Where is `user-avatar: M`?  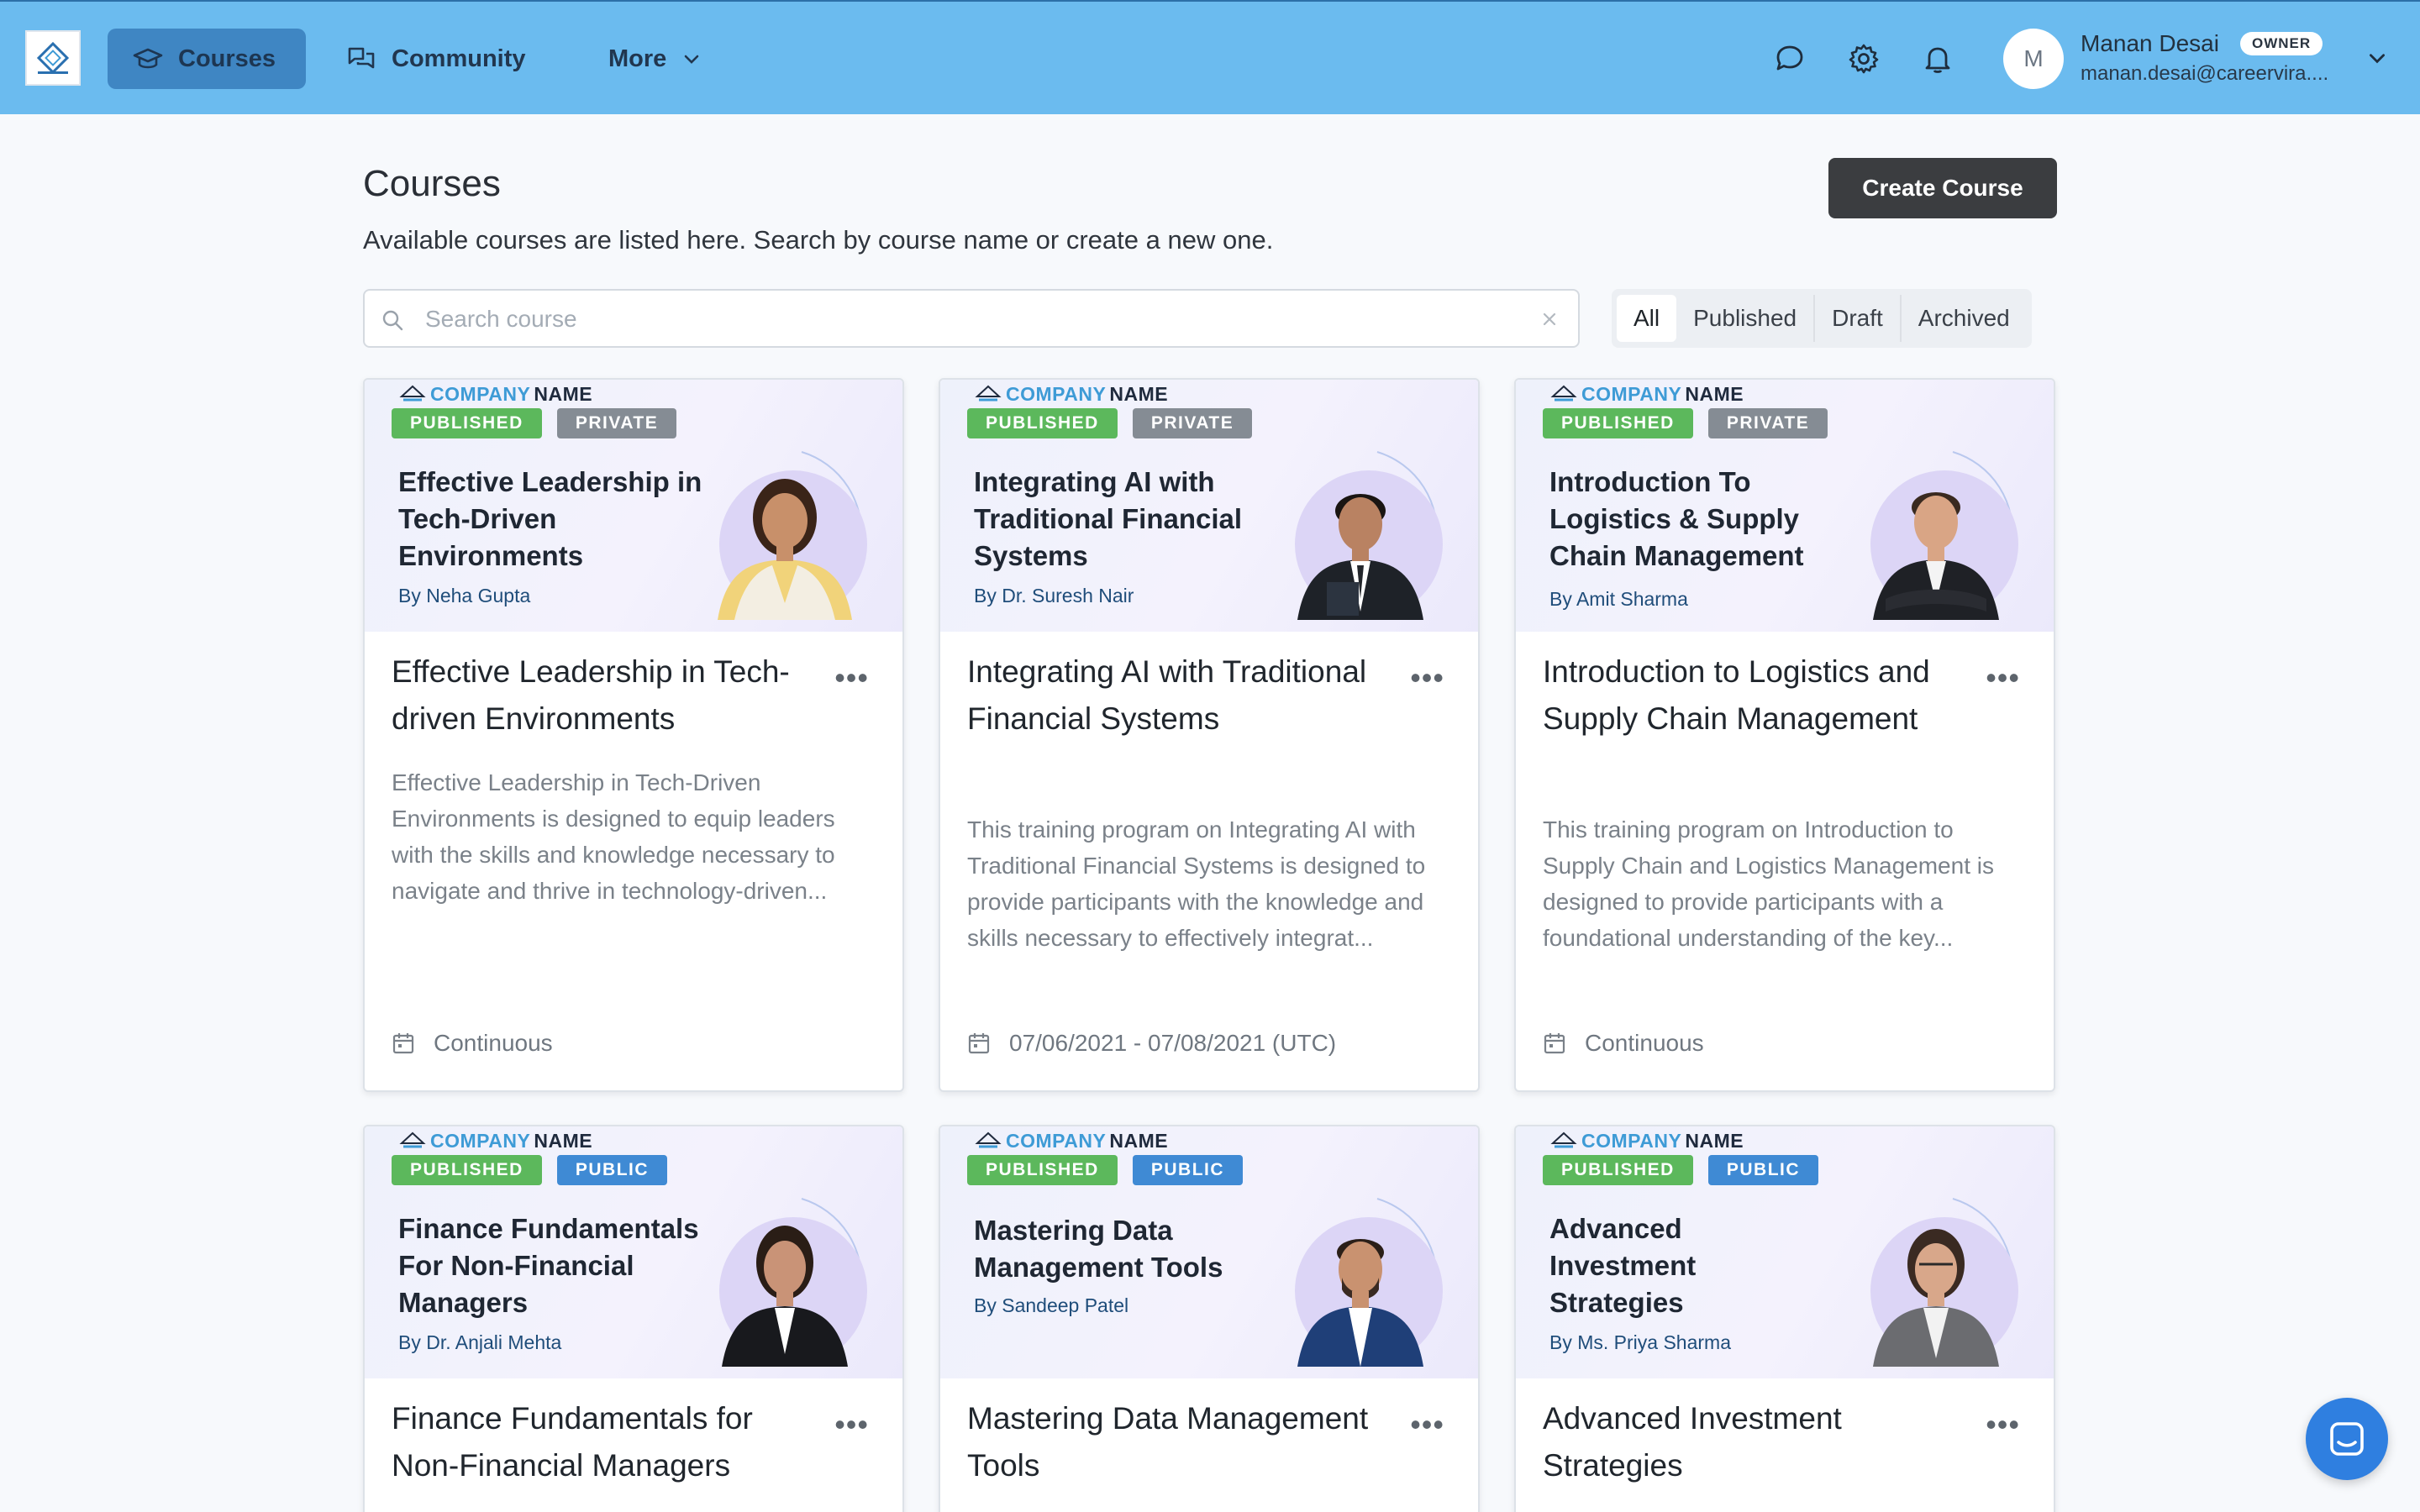 user-avatar: M is located at coordinates (2034, 59).